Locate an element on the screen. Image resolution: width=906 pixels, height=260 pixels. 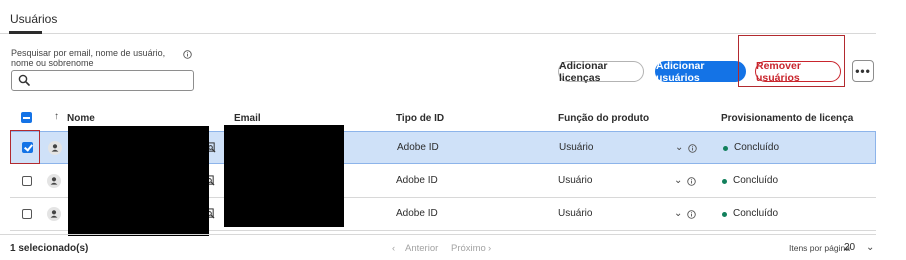
column-header-product-role: Função do produto is located at coordinates (603, 118).